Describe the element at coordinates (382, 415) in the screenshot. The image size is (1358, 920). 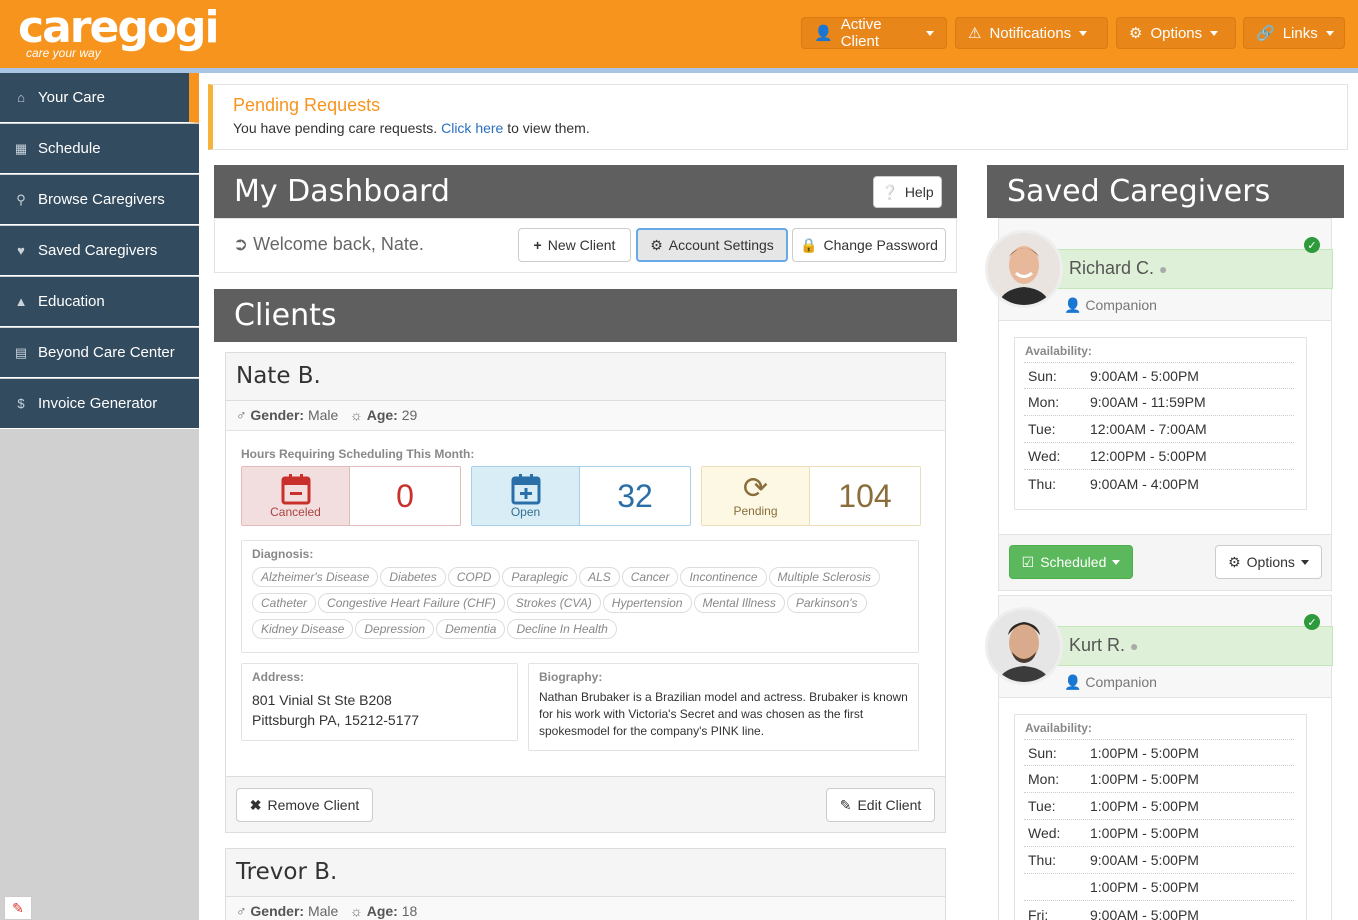
I see `age-label: Age:` at that location.